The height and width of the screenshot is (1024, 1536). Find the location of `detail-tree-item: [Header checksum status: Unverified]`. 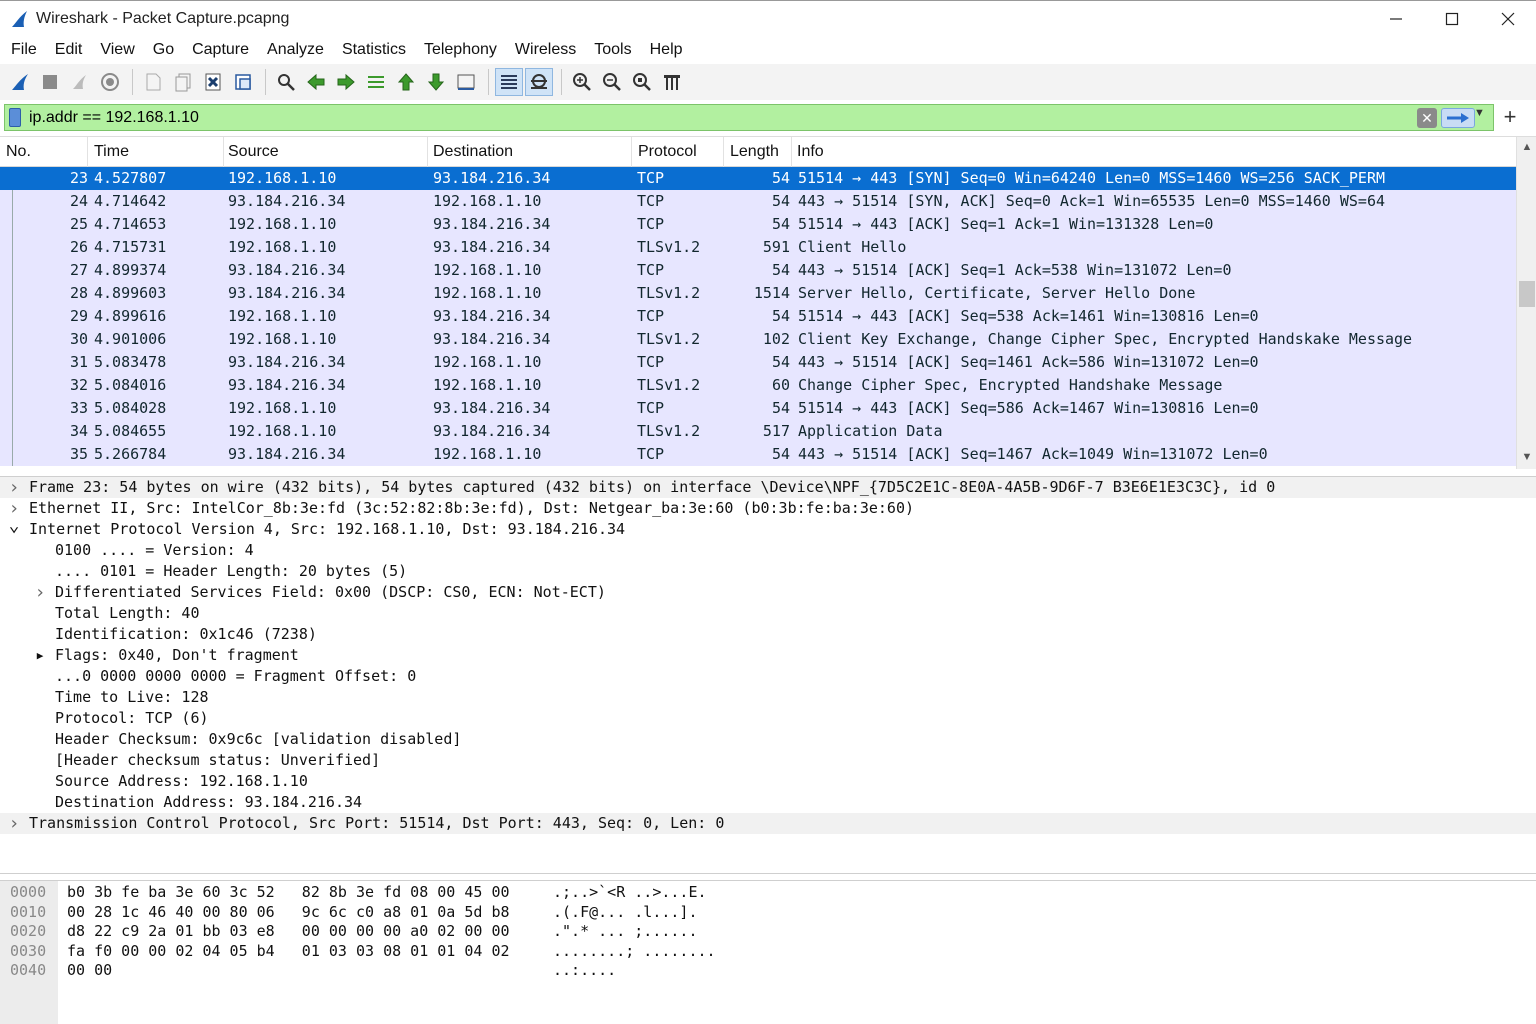

detail-tree-item: [Header checksum status: Unverified] is located at coordinates (768, 760).